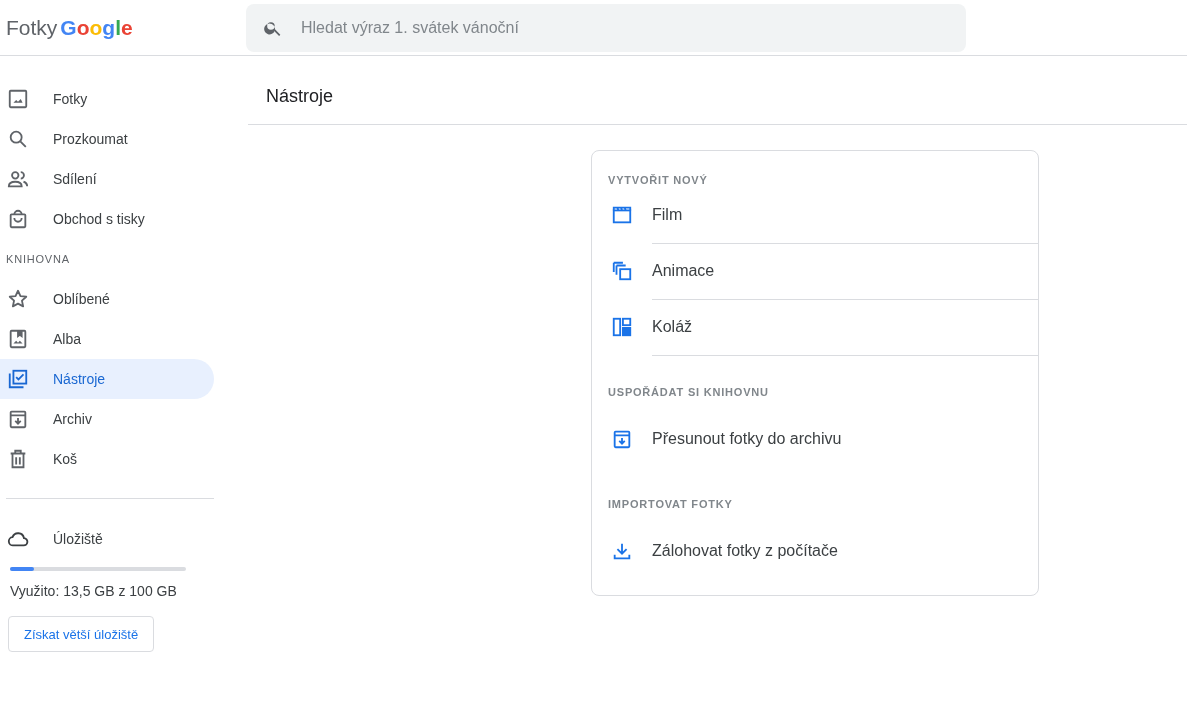 The height and width of the screenshot is (703, 1187). What do you see at coordinates (18, 179) in the screenshot?
I see `people-icon` at bounding box center [18, 179].